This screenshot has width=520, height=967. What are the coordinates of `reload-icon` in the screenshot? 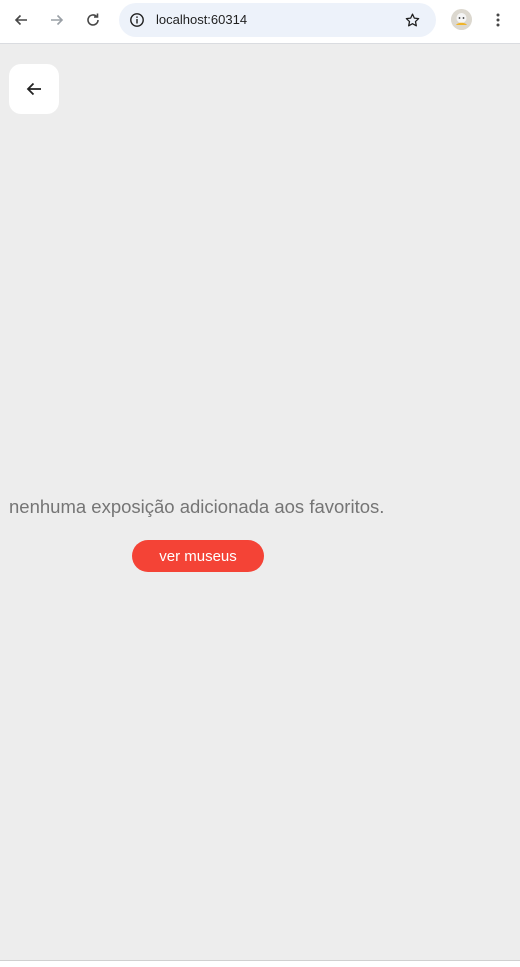 It's located at (93, 19).